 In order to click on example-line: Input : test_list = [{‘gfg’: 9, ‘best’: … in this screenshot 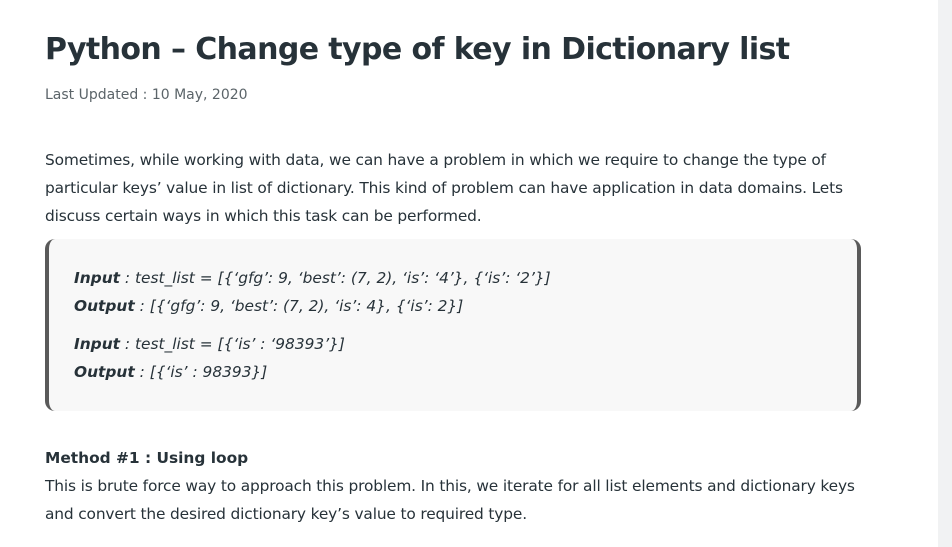, I will do `click(312, 278)`.